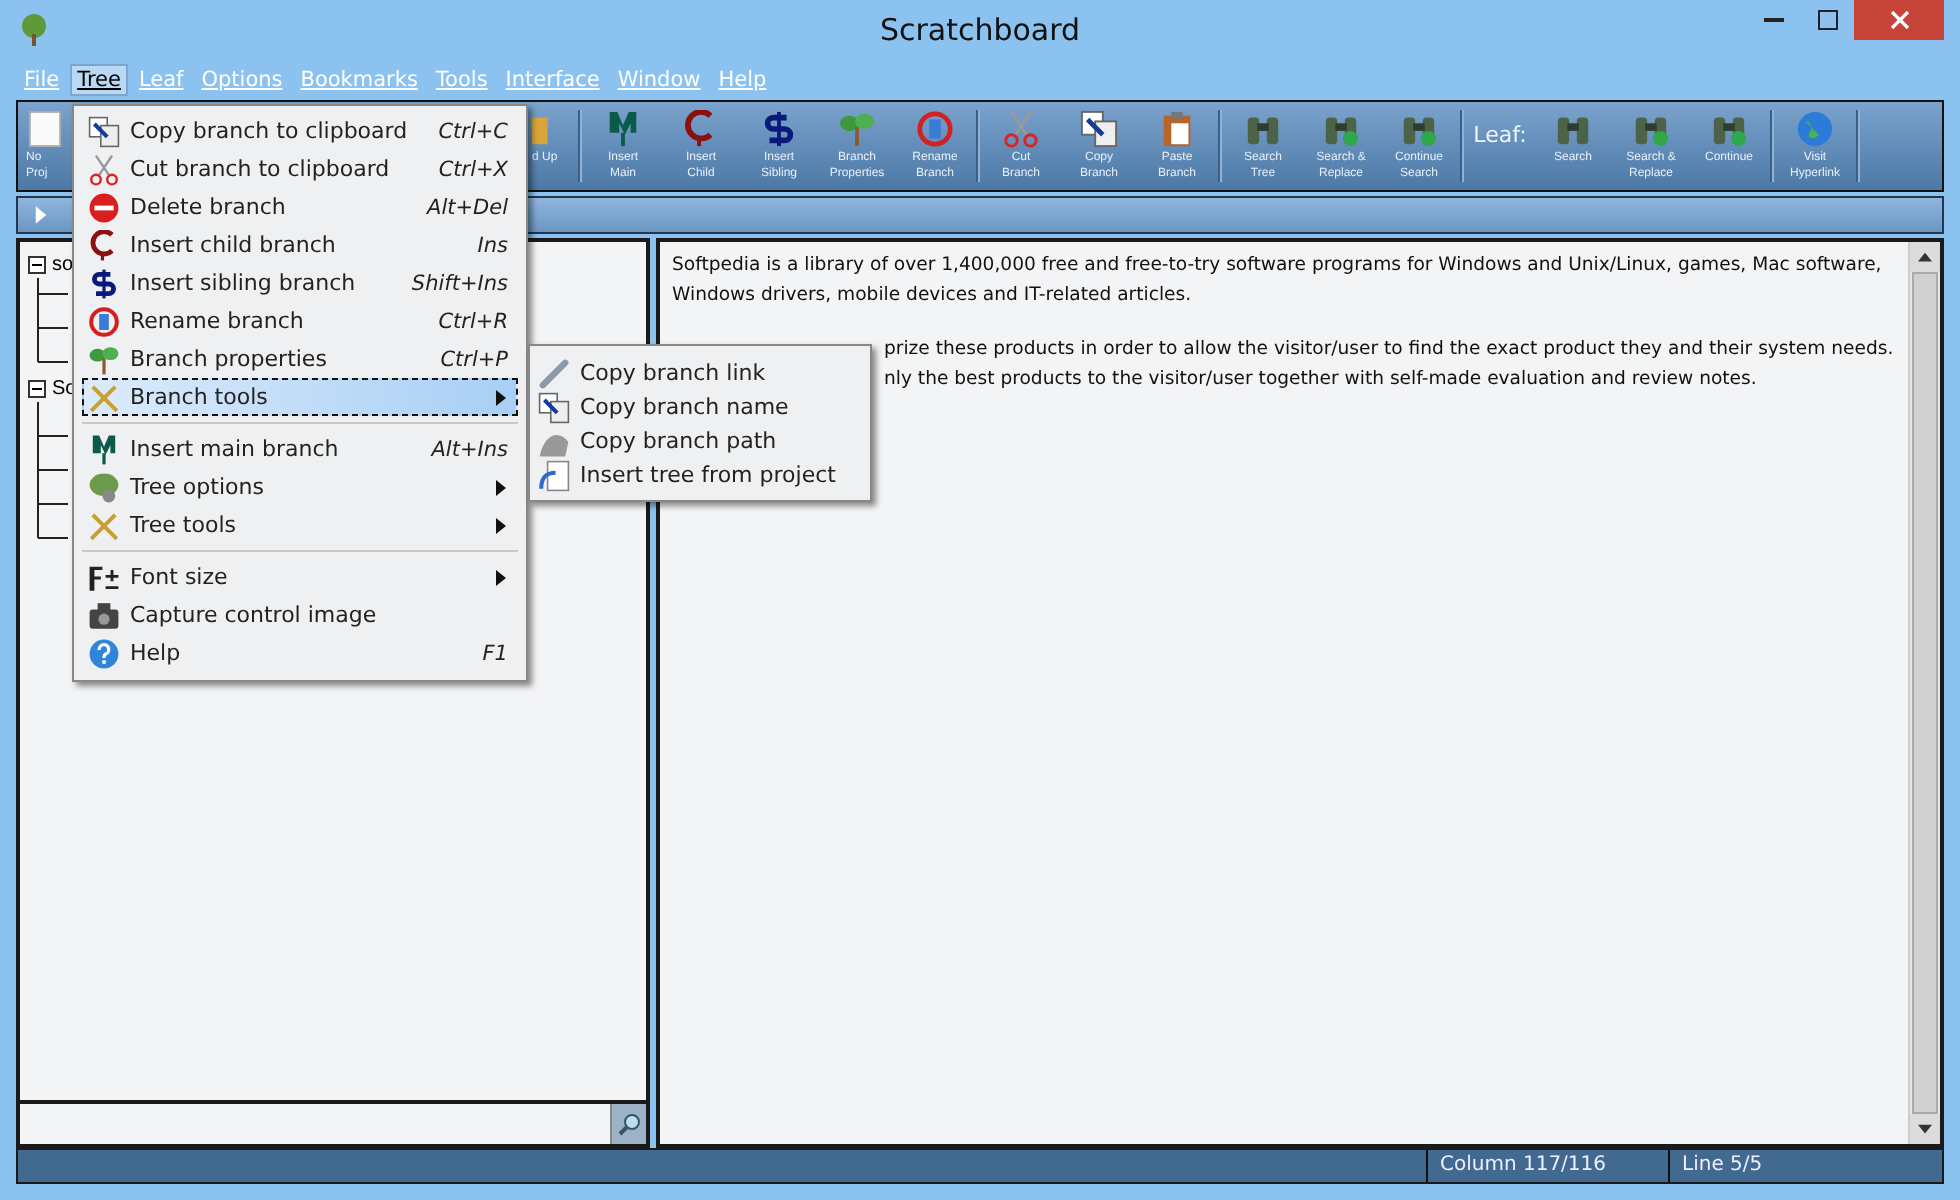  What do you see at coordinates (700, 373) in the screenshot?
I see `menu-item: Copy branch link` at bounding box center [700, 373].